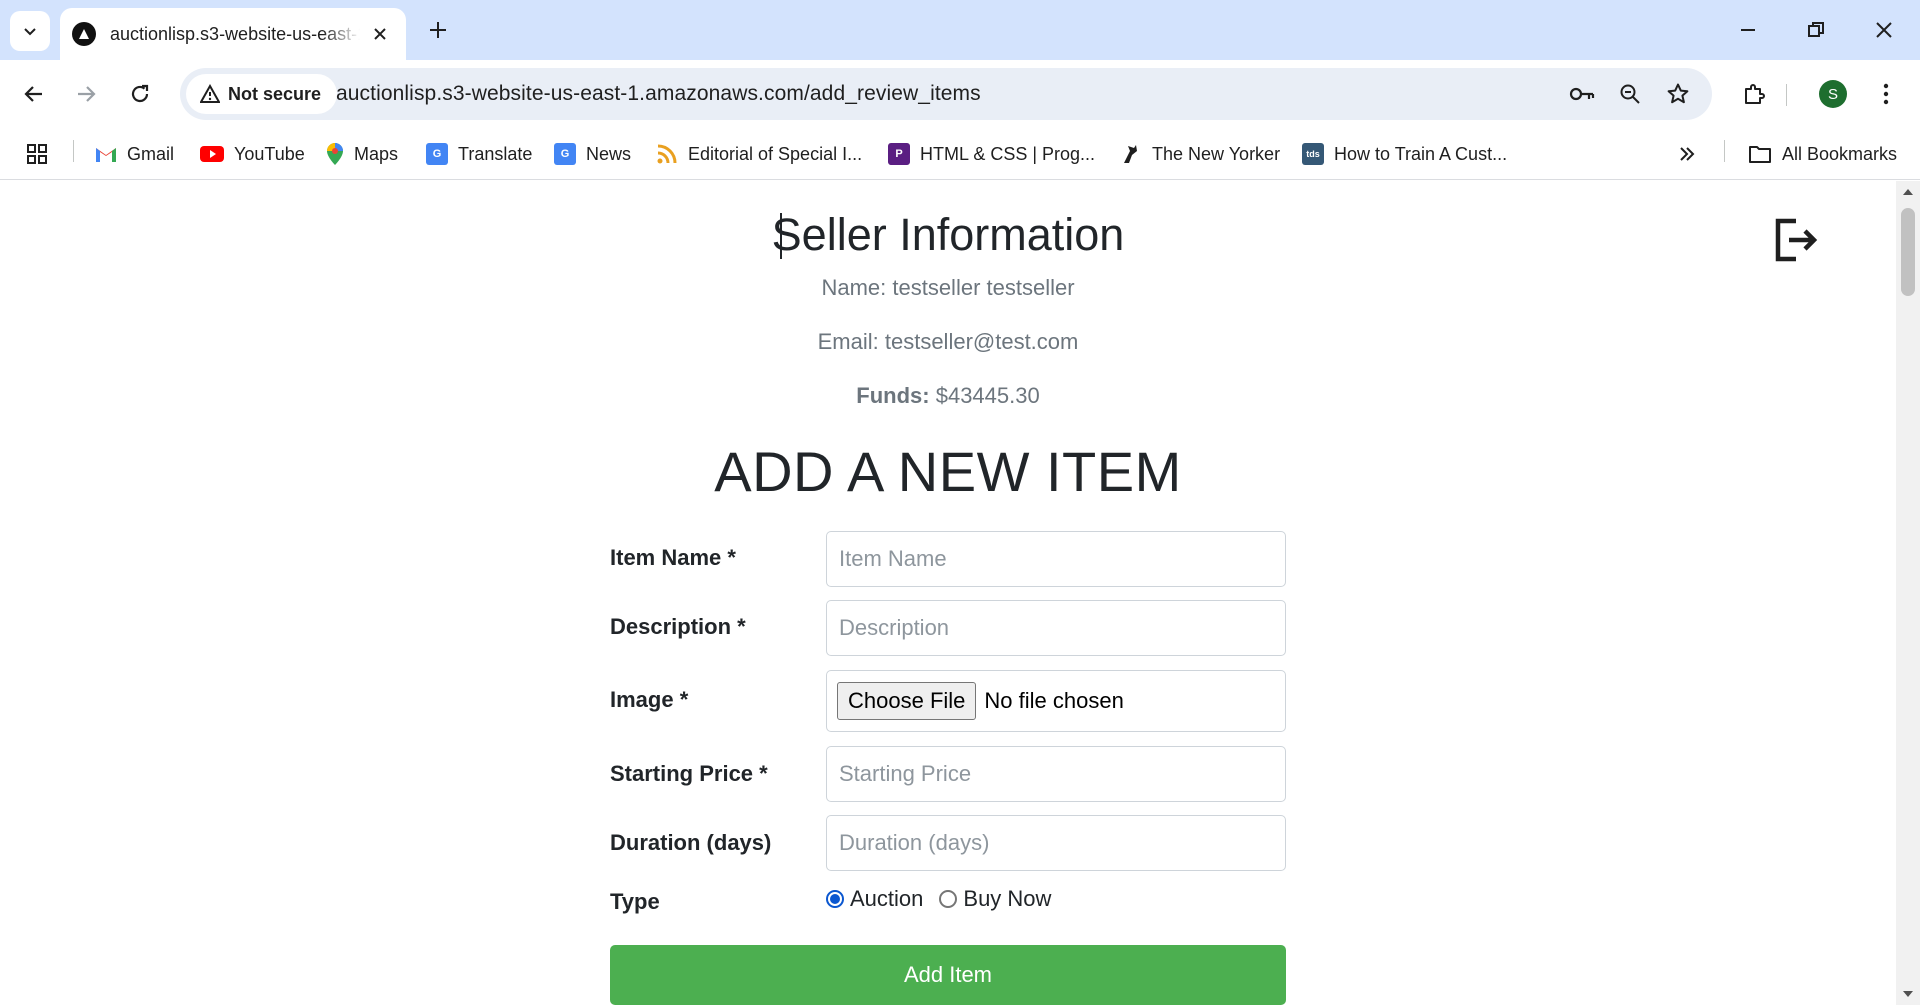 The height and width of the screenshot is (1005, 1920). Describe the element at coordinates (1678, 94) in the screenshot. I see `bookmark-star-icon` at that location.